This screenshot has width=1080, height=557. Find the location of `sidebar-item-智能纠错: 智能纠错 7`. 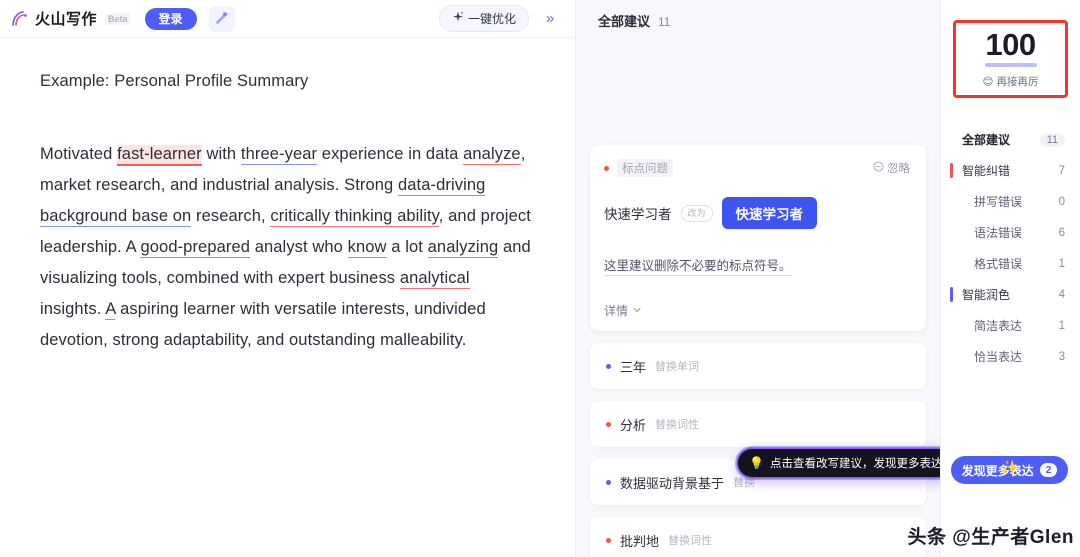

sidebar-item-智能纠错: 智能纠错 7 is located at coordinates (1010, 170).